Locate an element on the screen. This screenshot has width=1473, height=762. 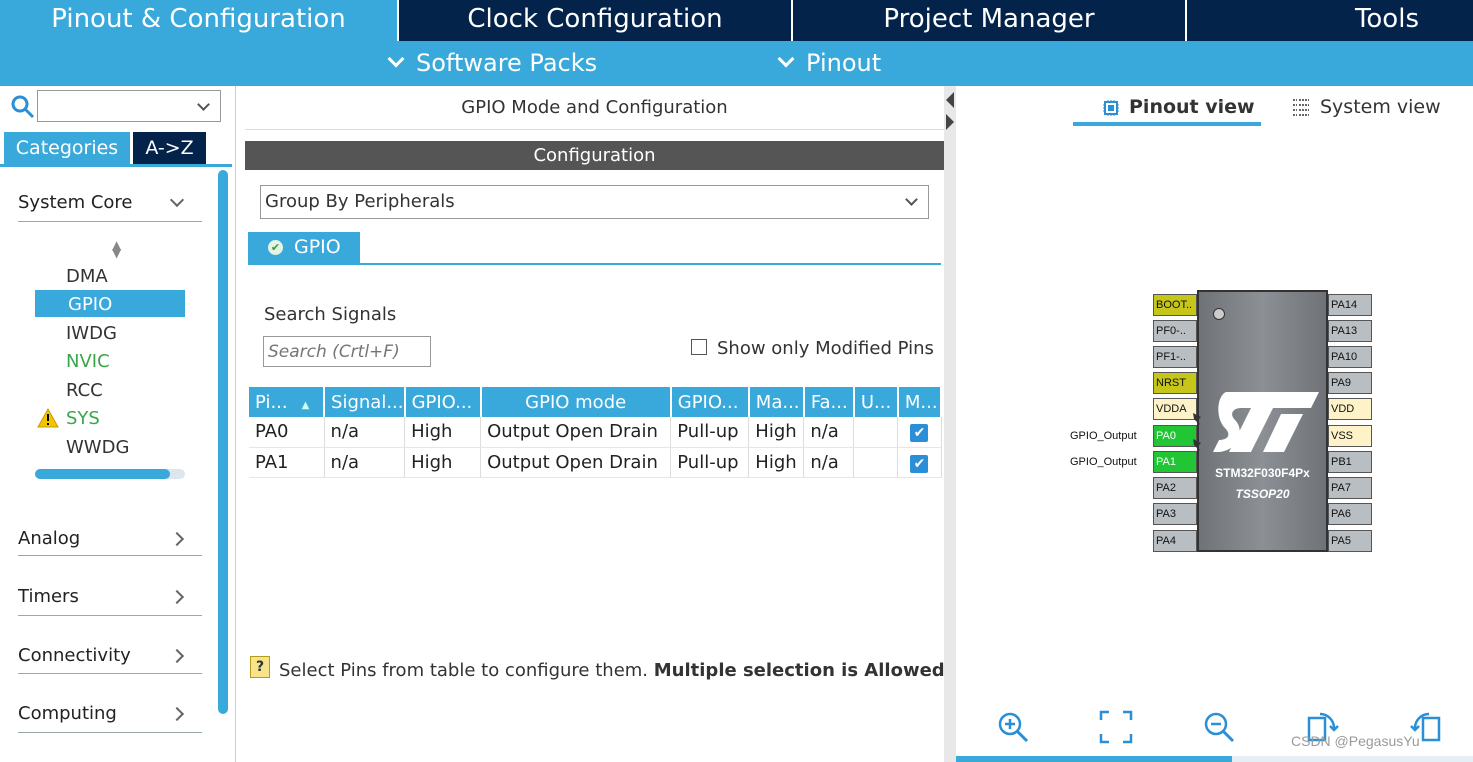
tab-a-z: A->Z is located at coordinates (169, 148).